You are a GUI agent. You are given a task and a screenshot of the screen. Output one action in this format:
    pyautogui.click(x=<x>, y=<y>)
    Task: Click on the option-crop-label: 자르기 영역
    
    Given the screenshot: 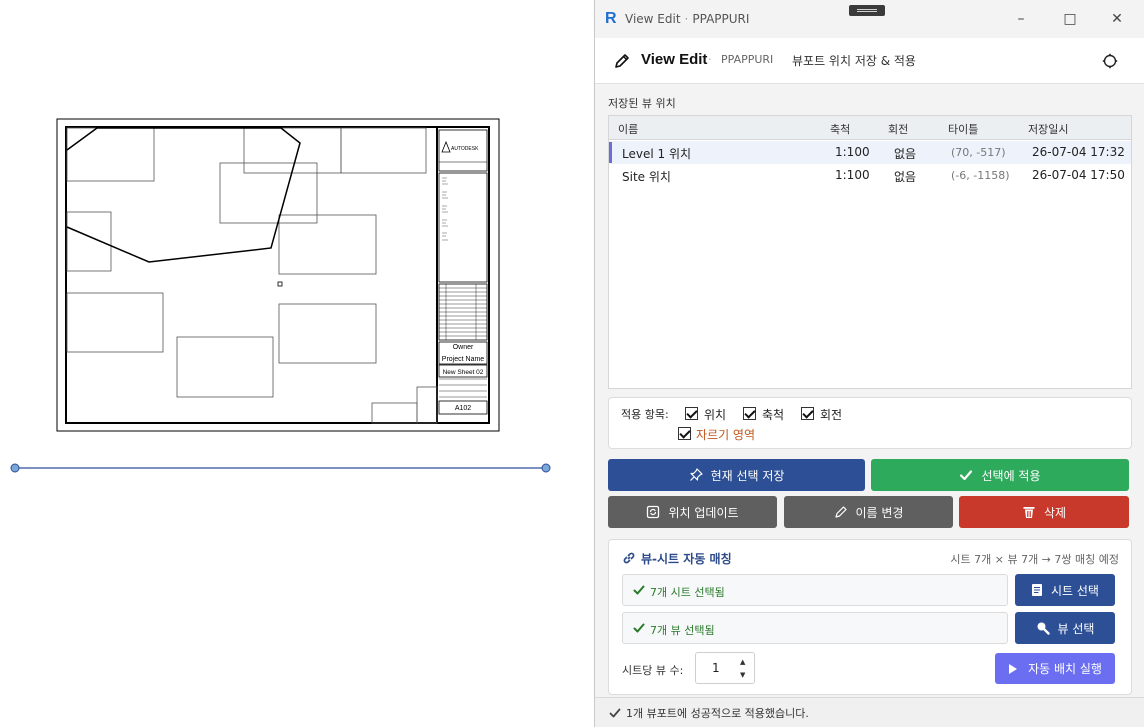 What is the action you would take?
    pyautogui.click(x=725, y=434)
    